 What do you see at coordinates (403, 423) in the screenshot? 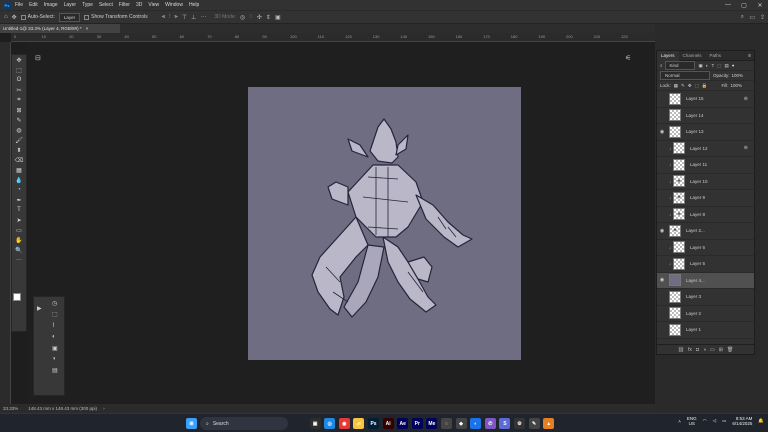
I see `taskbar-app-7-icon: Ae` at bounding box center [403, 423].